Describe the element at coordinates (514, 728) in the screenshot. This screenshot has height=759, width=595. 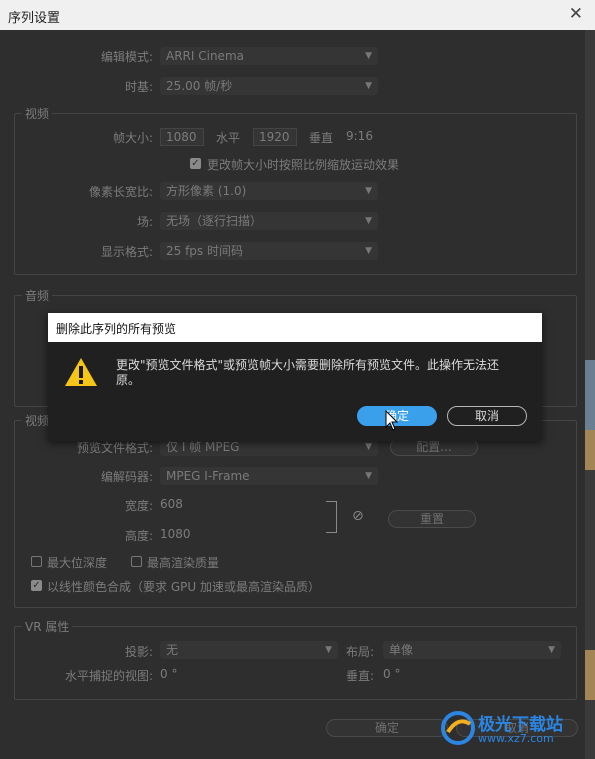
I see `watermark: 极光下载站 www.xz7.com` at that location.